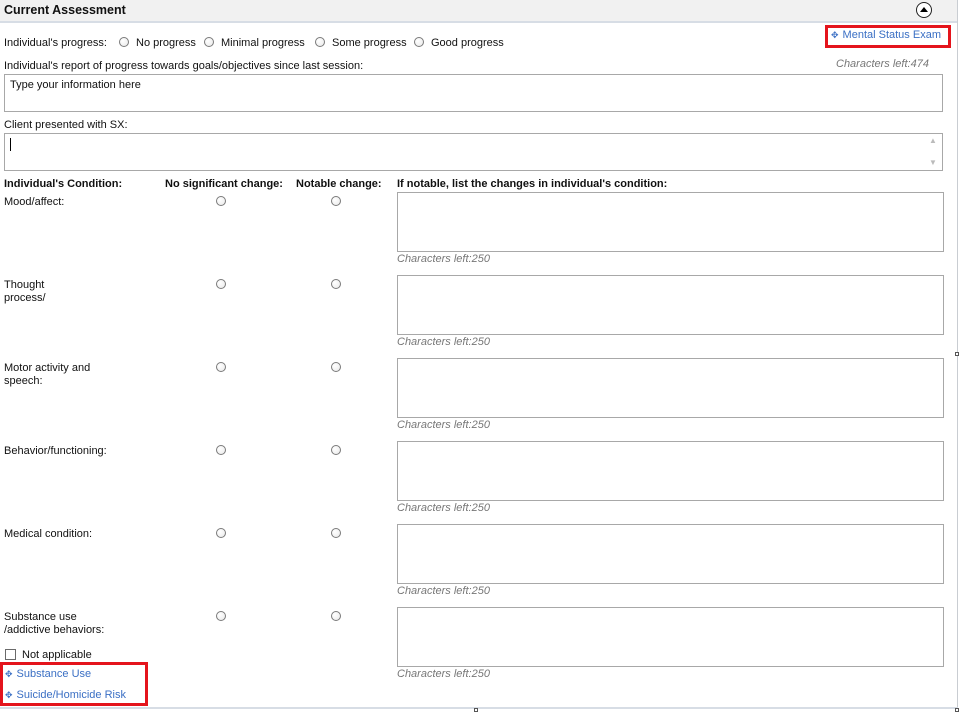  I want to click on motor-changes-textarea, so click(670, 388).